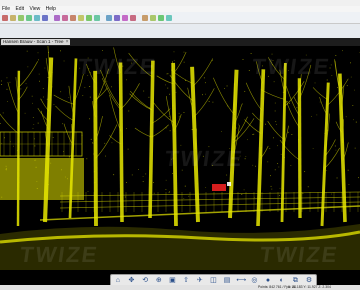 Image resolution: width=360 pixels, height=290 pixels. I want to click on undo-icon, so click(37, 17).